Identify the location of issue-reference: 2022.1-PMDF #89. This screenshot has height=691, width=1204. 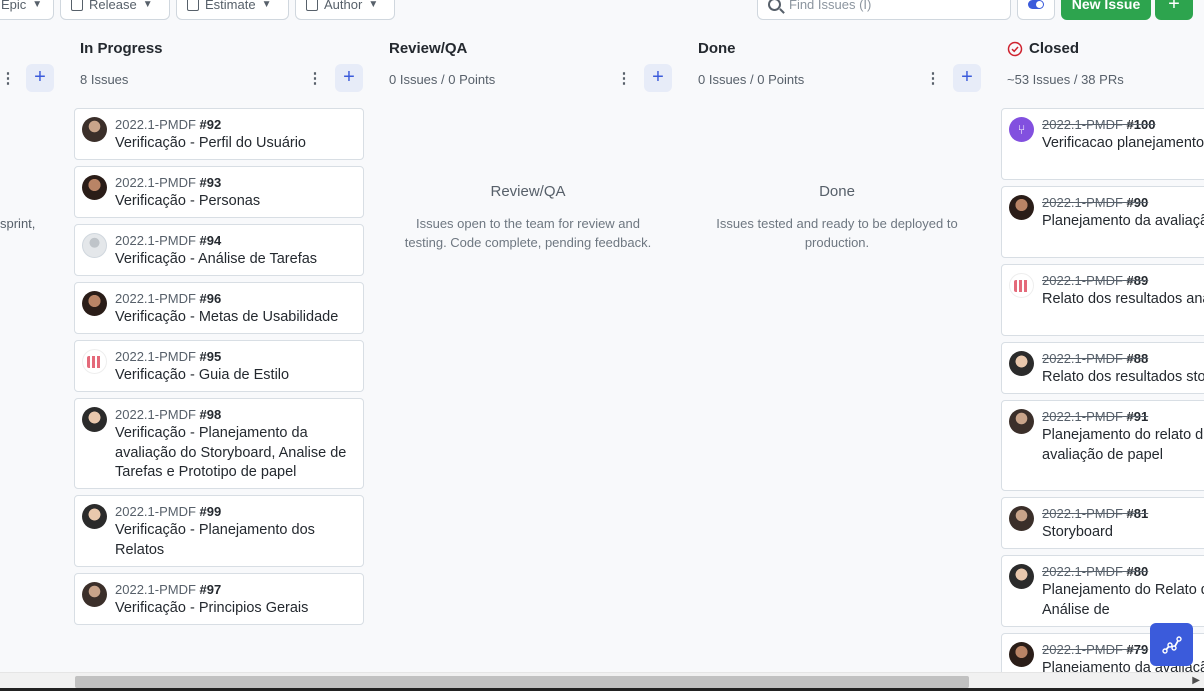
(1095, 280).